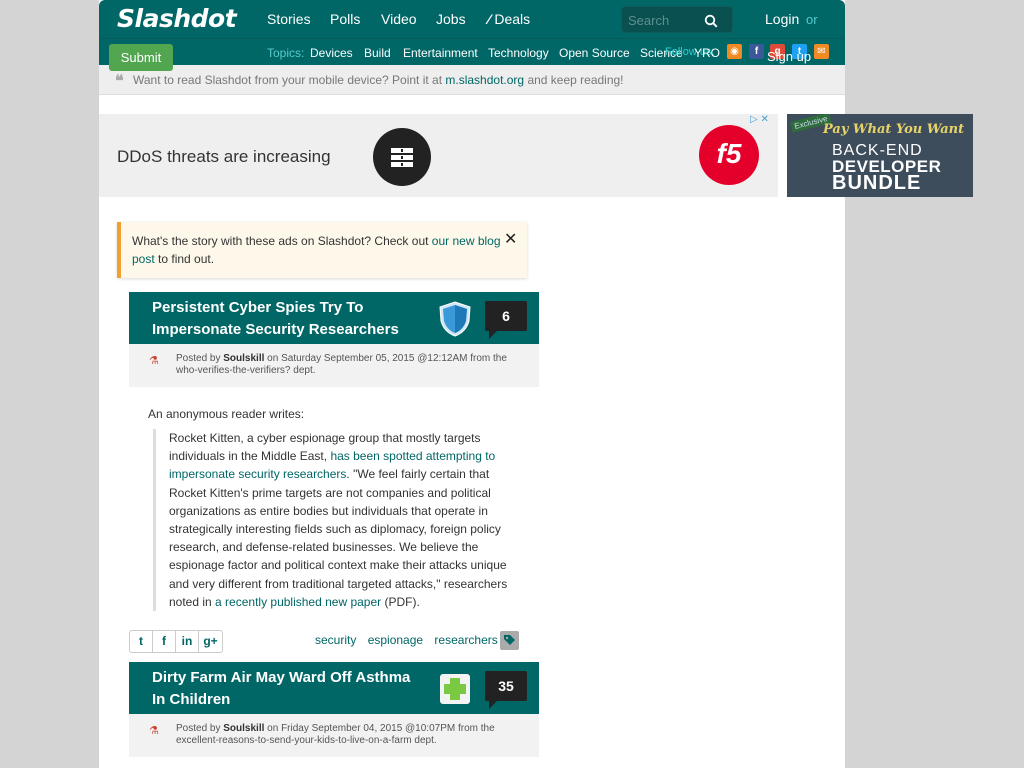 Image resolution: width=1024 pixels, height=768 pixels. Describe the element at coordinates (677, 19) in the screenshot. I see `search-box: Search` at that location.